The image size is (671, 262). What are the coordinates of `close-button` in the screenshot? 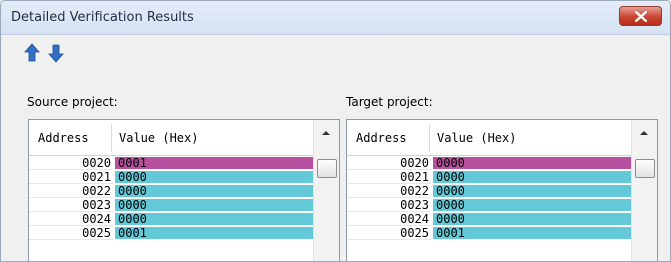 It's located at (640, 16).